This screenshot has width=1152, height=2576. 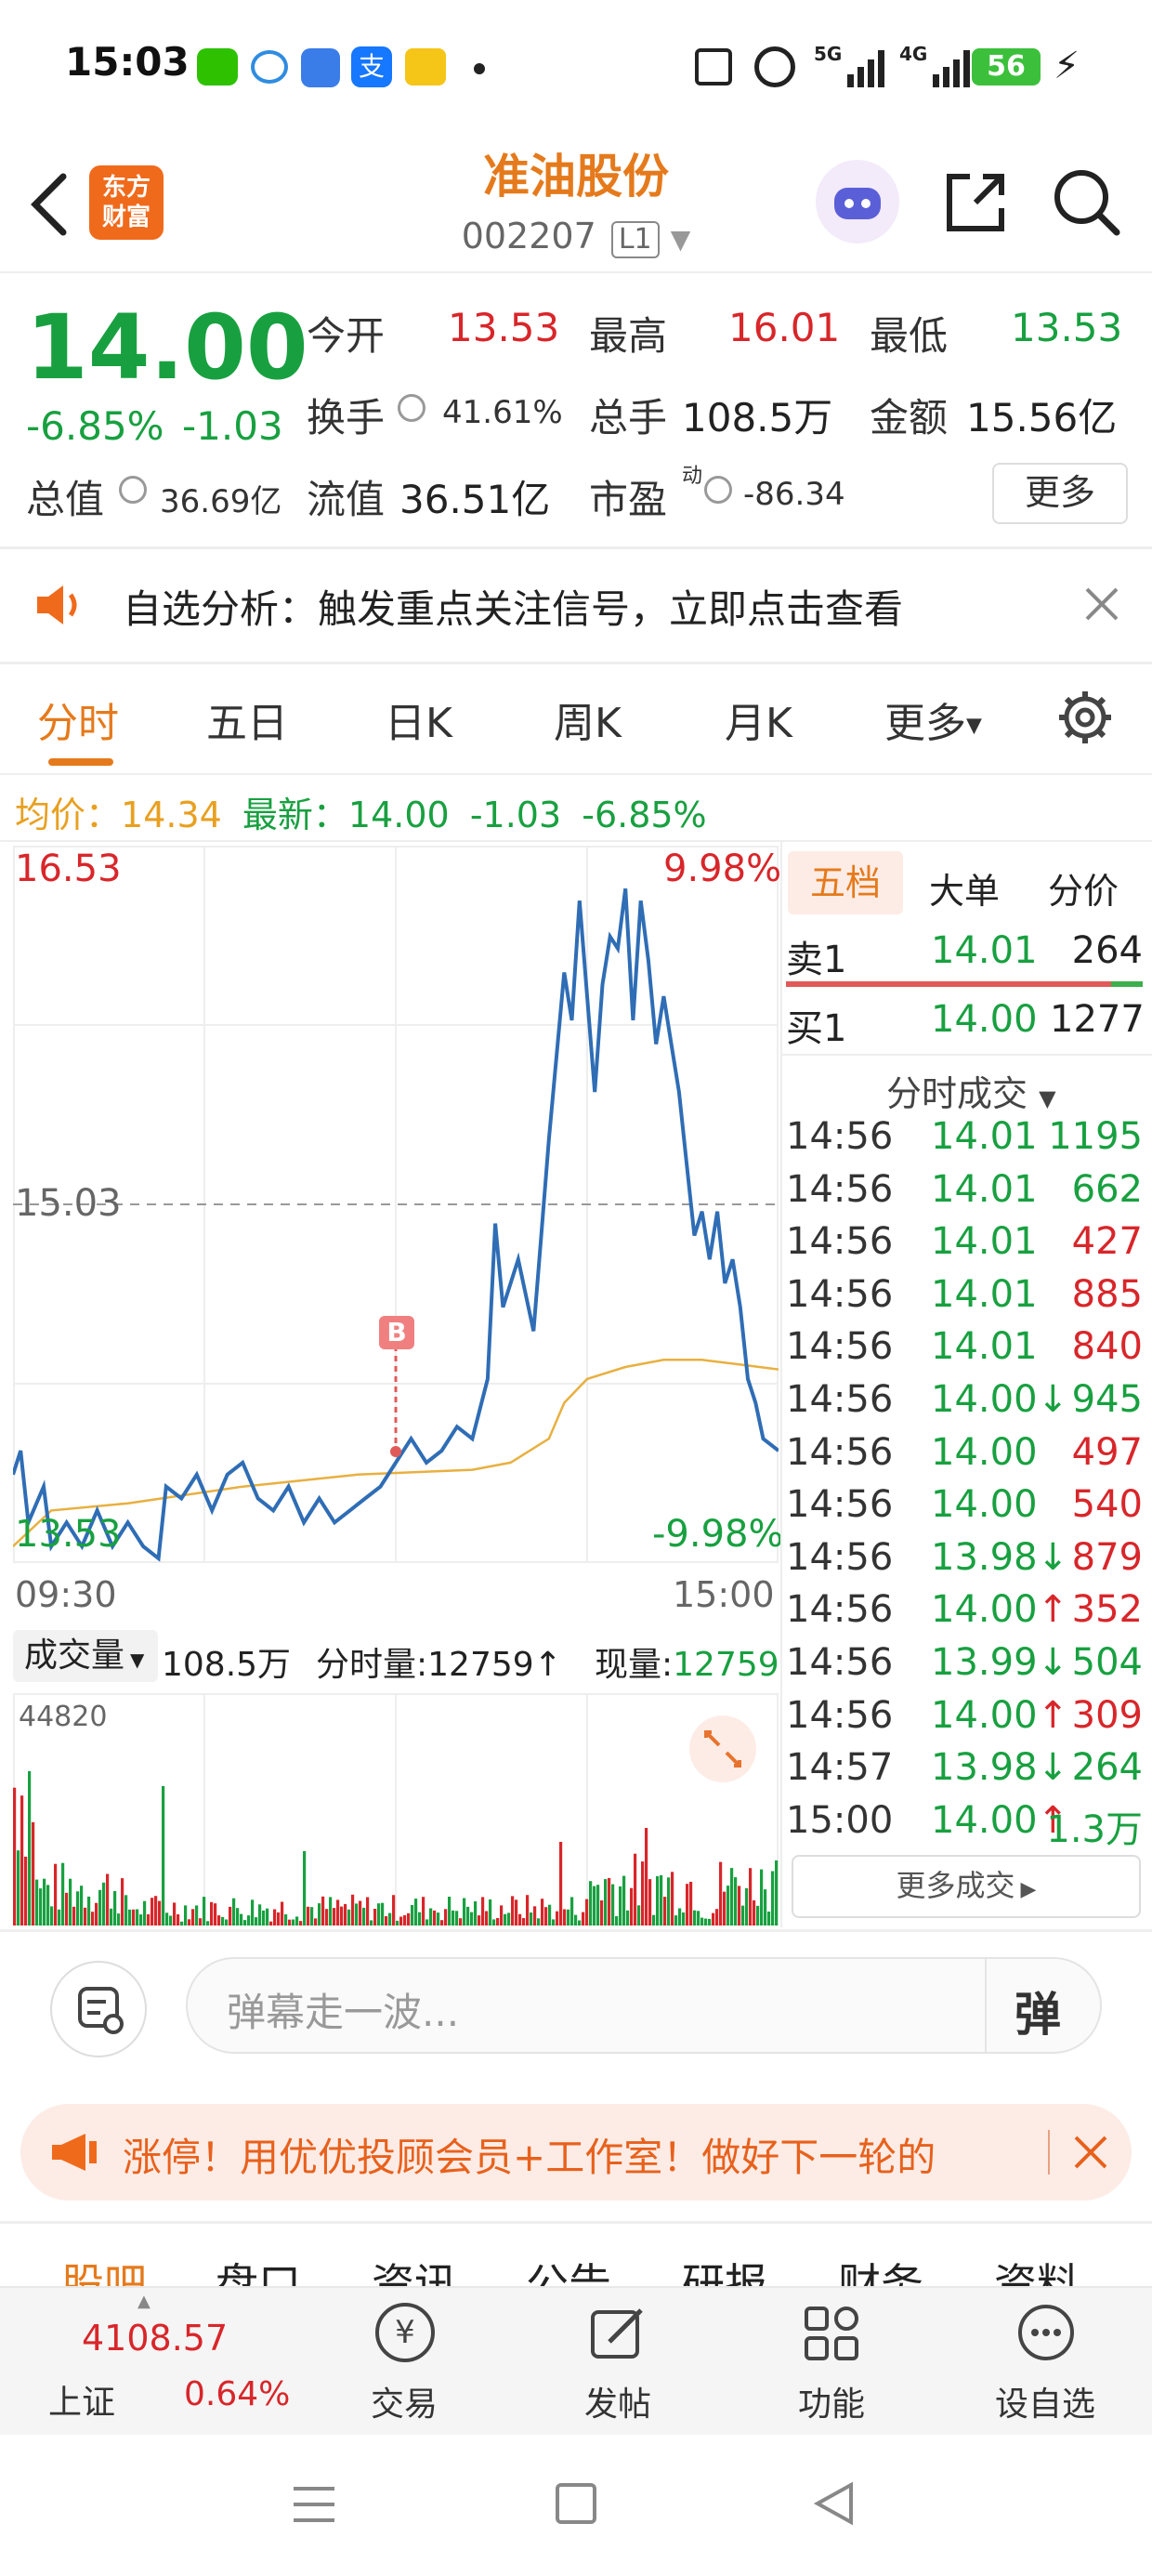 I want to click on chat-bubble-icon, so click(x=269, y=67).